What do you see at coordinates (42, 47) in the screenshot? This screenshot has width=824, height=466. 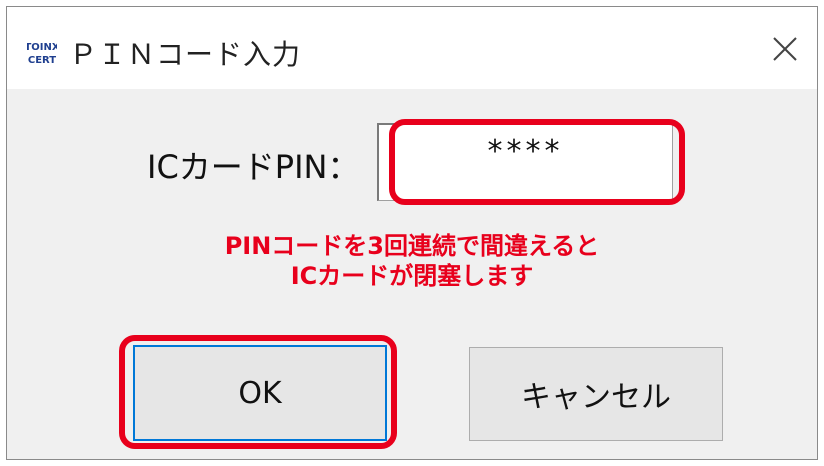 I see `logo-line1: TOINX` at bounding box center [42, 47].